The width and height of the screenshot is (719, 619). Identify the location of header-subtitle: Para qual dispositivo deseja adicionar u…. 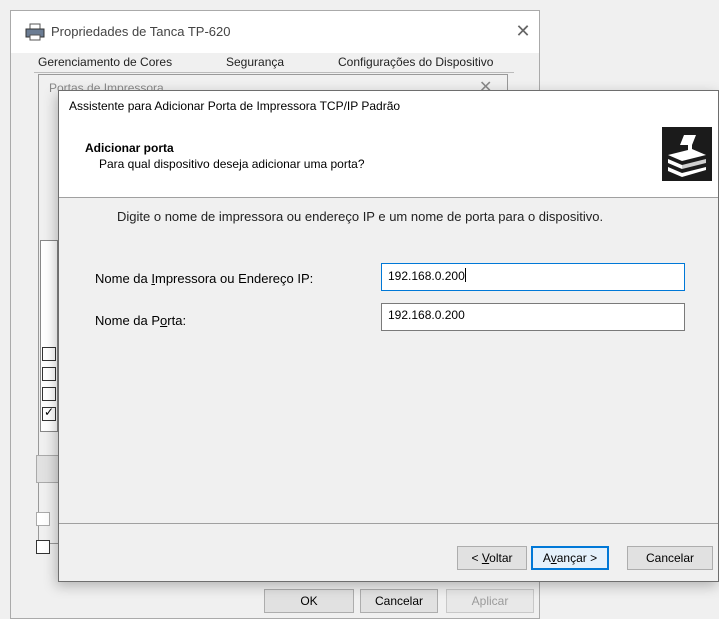
(232, 164).